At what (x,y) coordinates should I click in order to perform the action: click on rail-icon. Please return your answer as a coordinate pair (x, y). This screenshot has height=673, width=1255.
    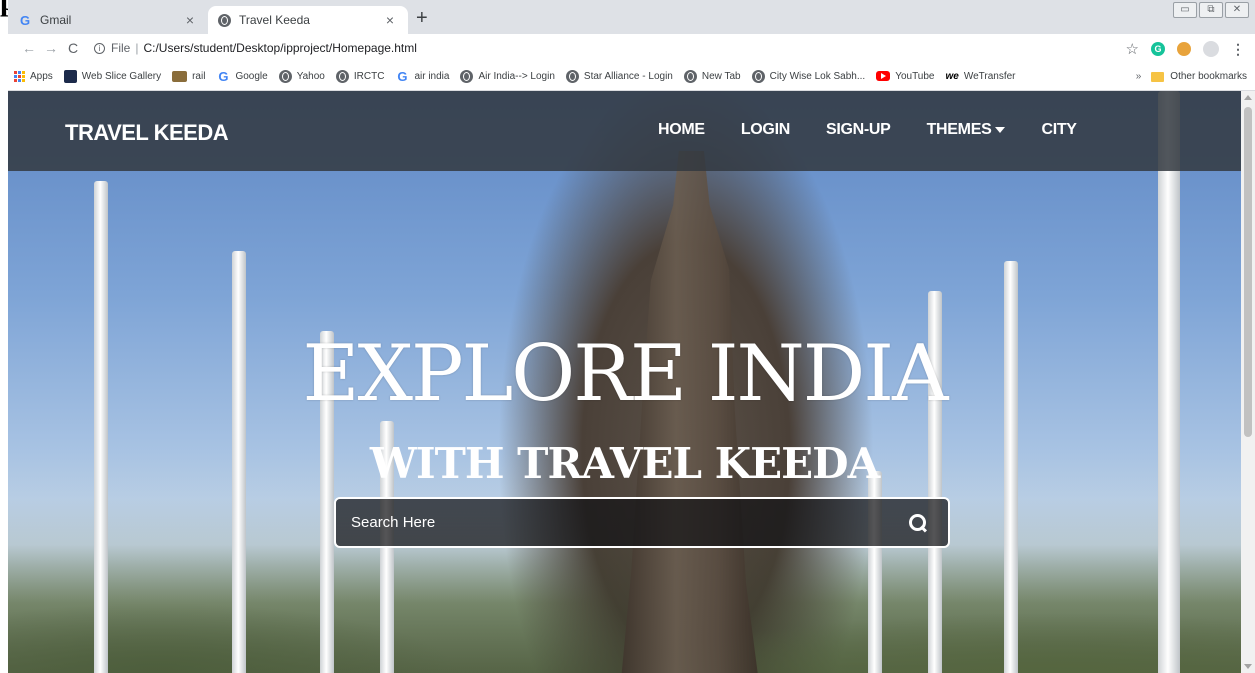
    Looking at the image, I should click on (180, 76).